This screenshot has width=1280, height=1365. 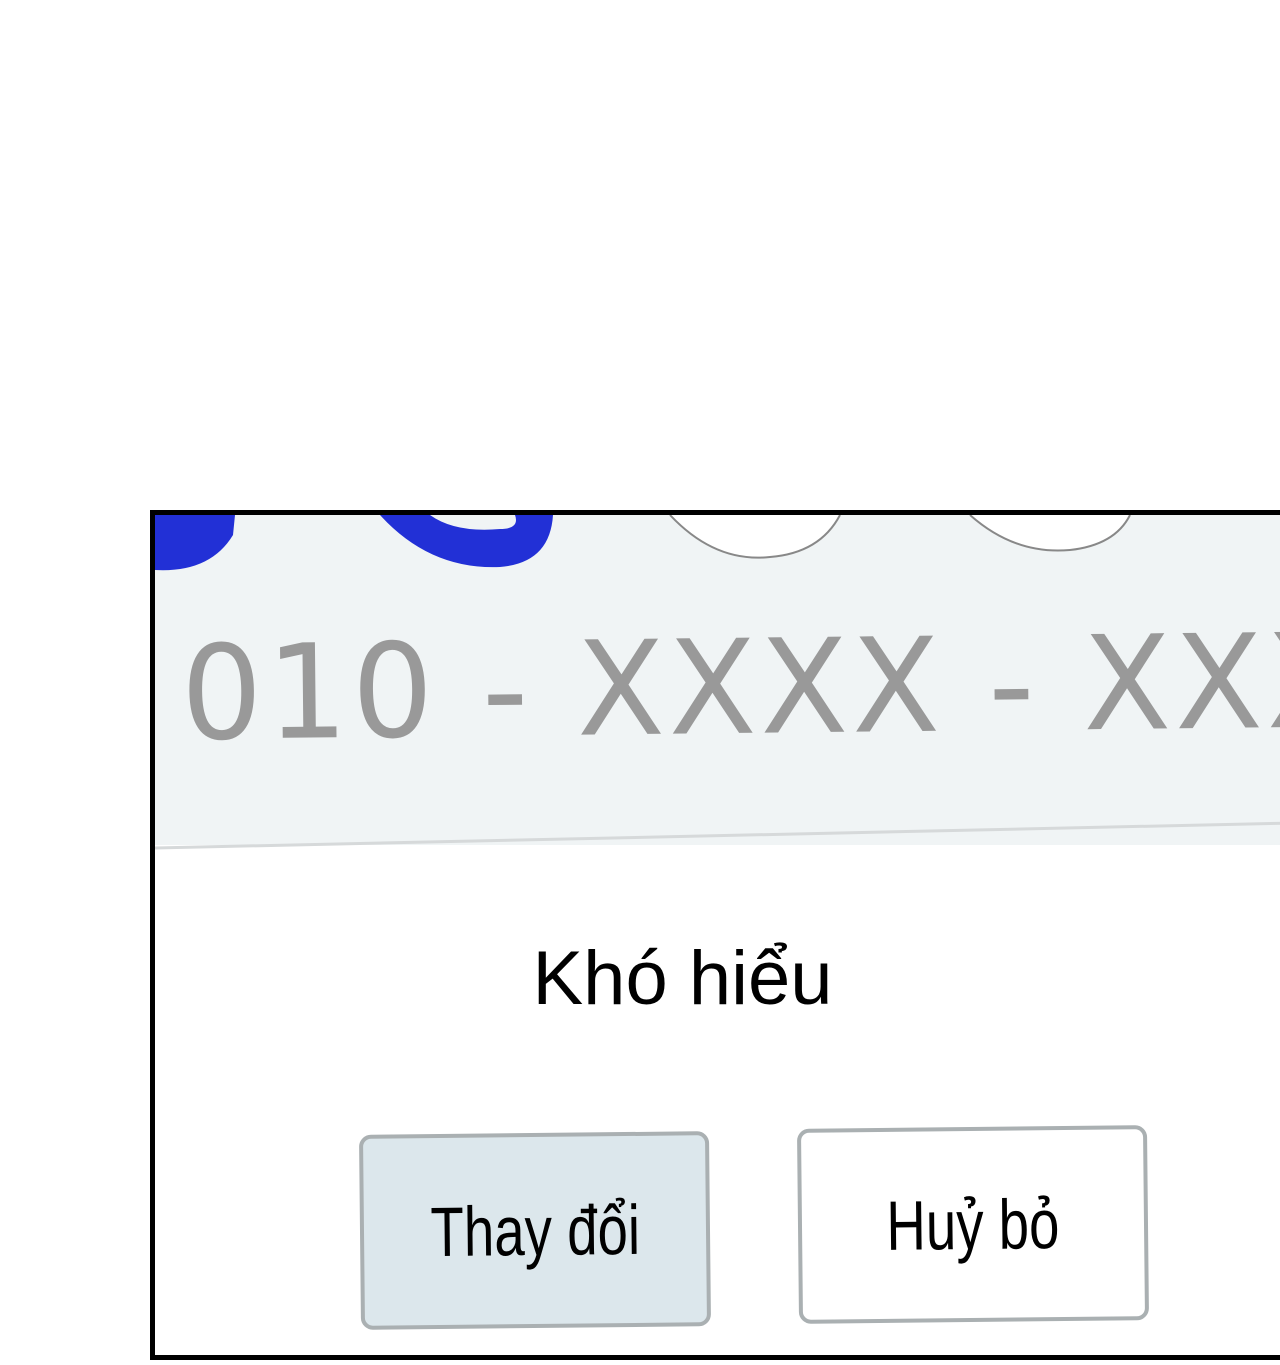 I want to click on cancel-button: Huỷ bỏ, so click(x=973, y=1224).